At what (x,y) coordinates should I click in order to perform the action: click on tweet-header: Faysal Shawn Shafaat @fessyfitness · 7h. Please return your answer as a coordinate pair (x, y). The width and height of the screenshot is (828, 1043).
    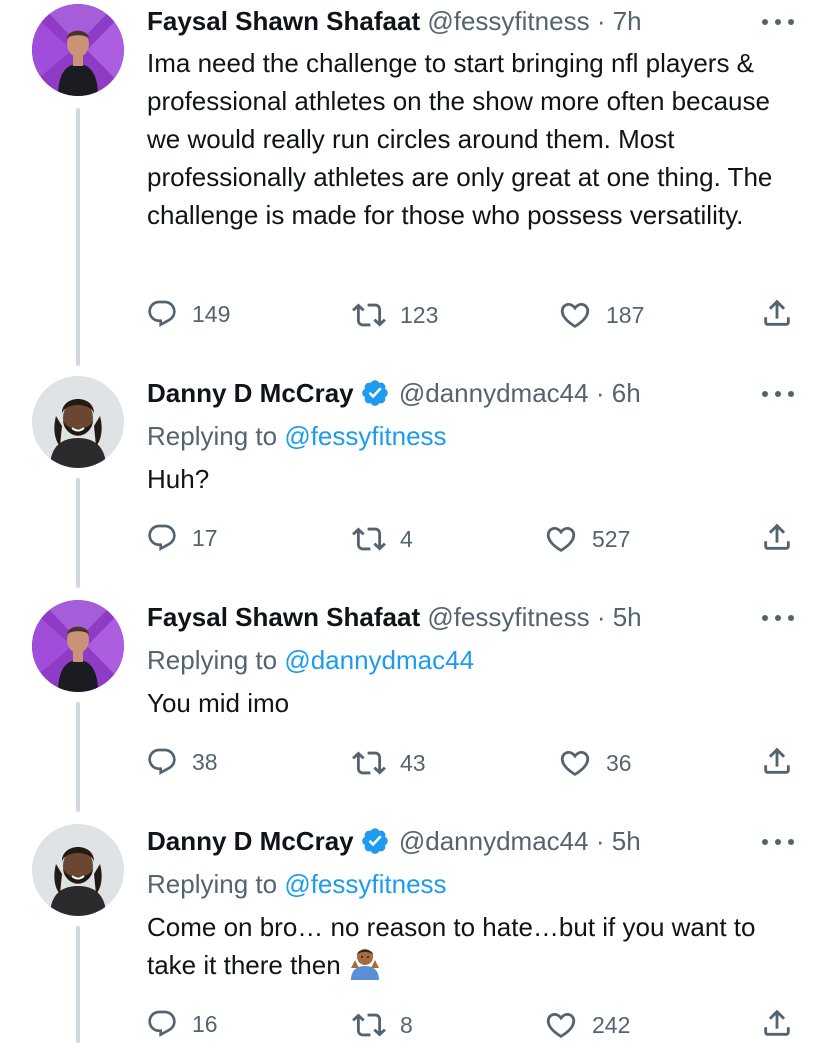
    Looking at the image, I should click on (394, 21).